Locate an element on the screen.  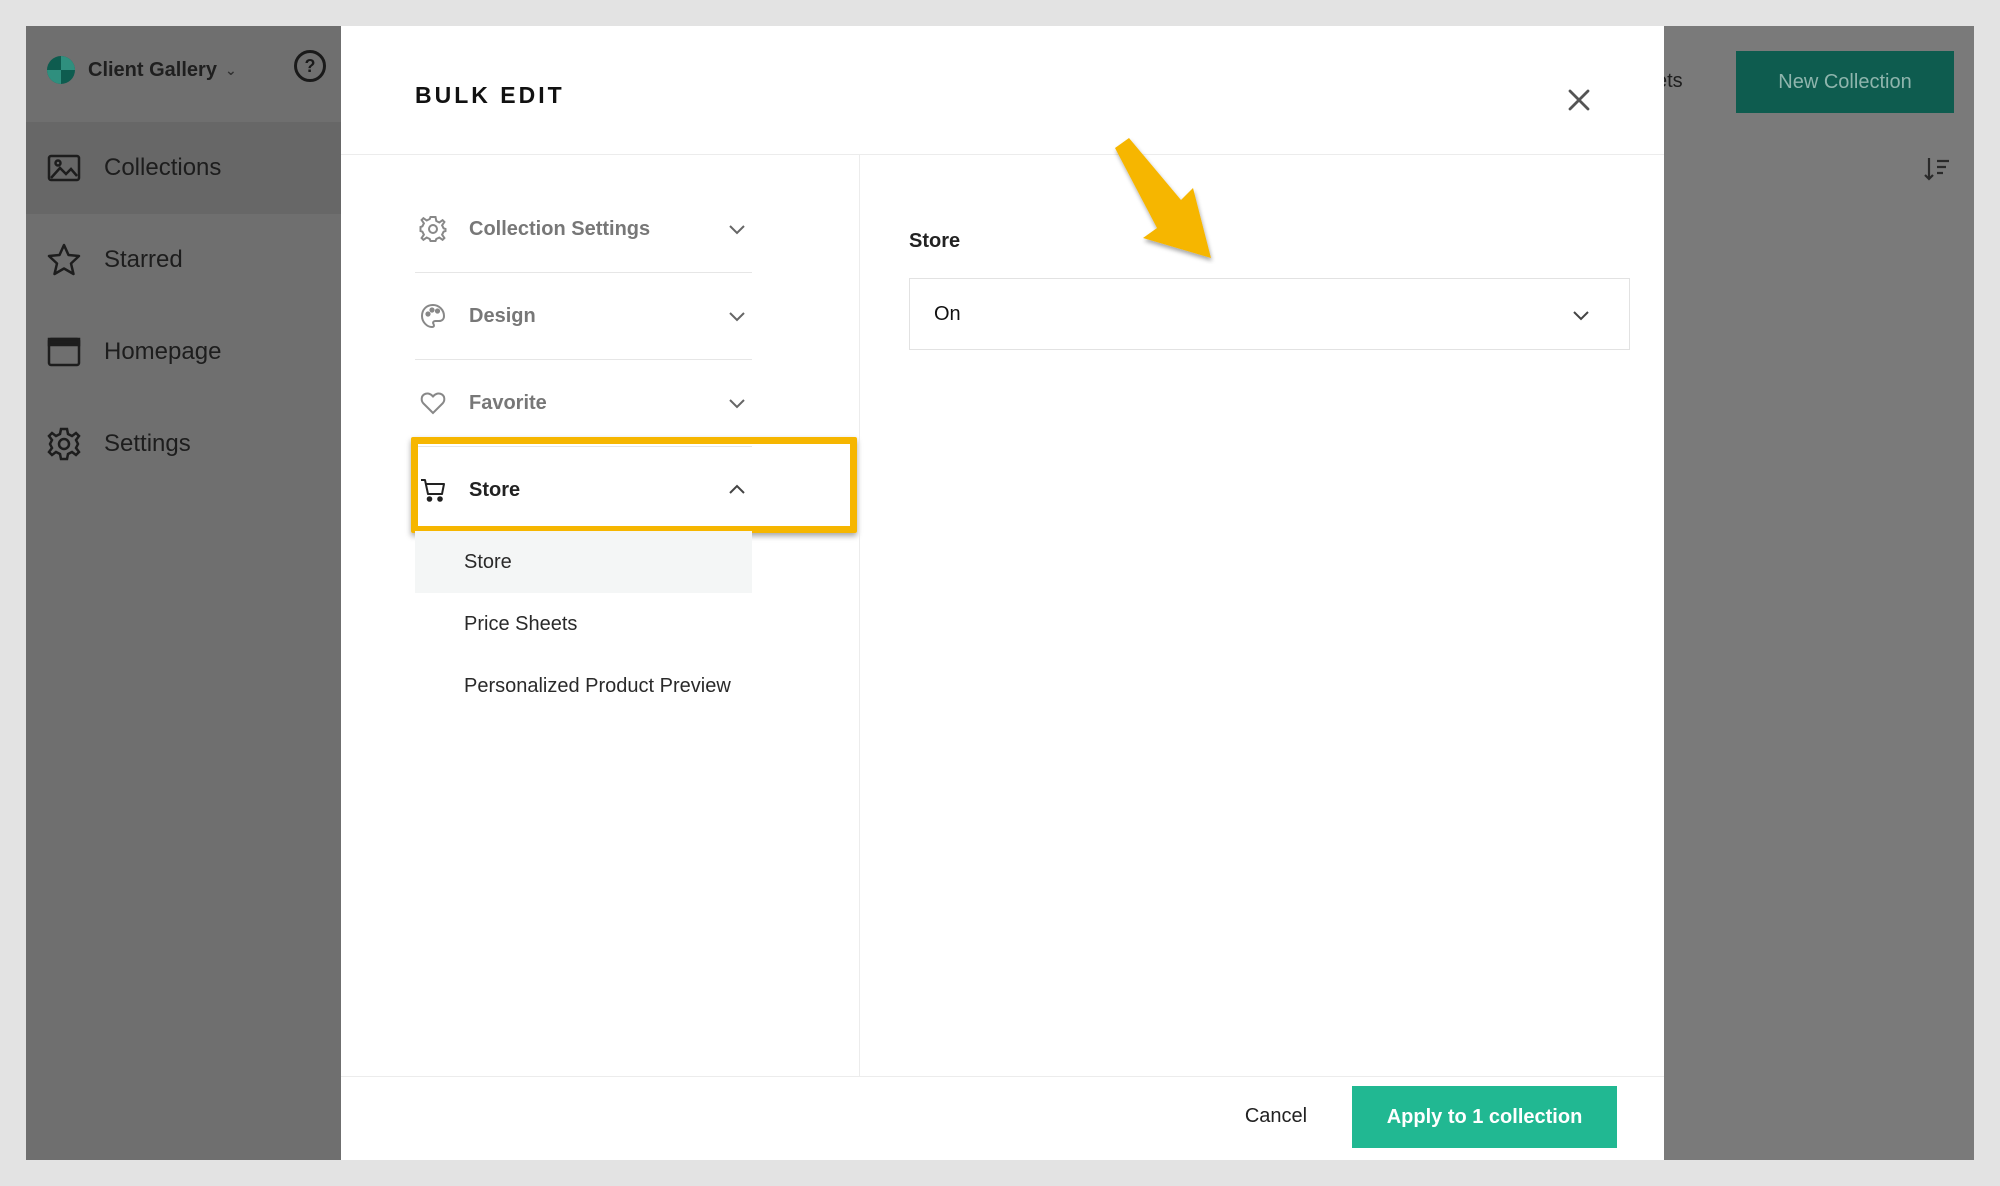
sidebar-item-label: Settings is located at coordinates (147, 443).